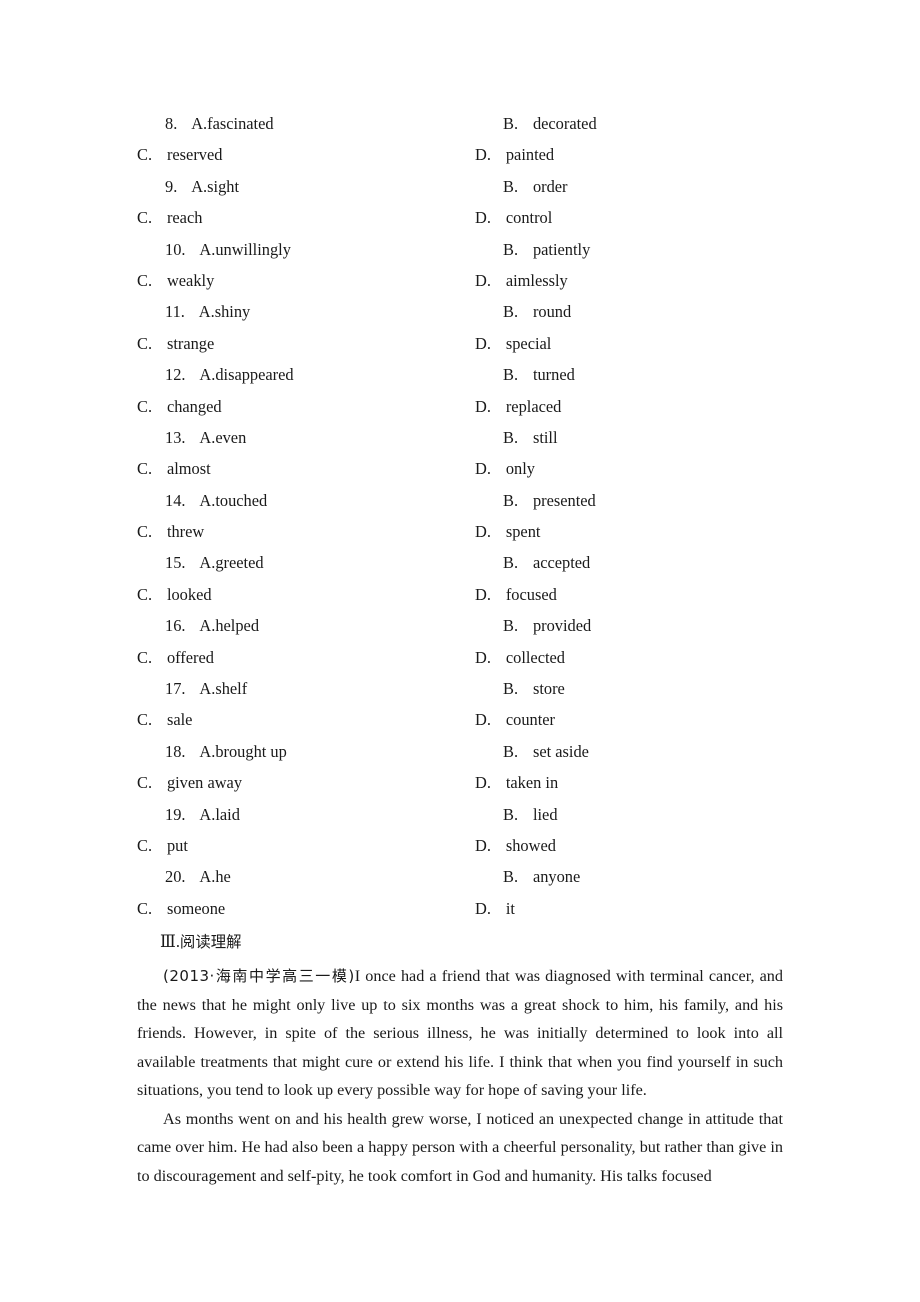 The width and height of the screenshot is (920, 1302). I want to click on mc-option-d: D. counter, so click(625, 719).